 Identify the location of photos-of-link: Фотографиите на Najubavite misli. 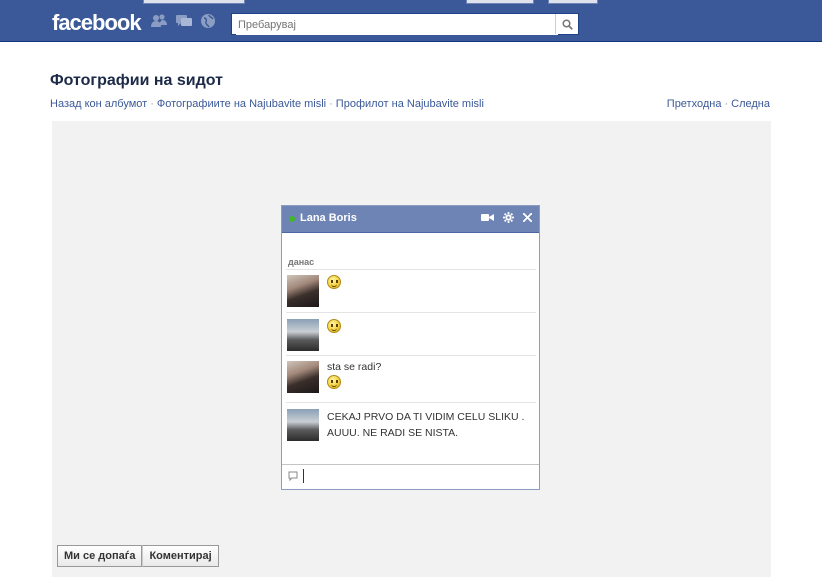
(241, 104).